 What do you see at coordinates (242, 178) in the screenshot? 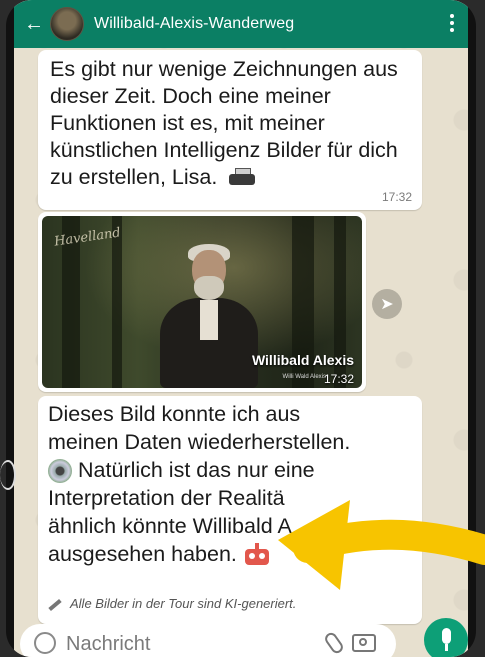
I see `printer-icon` at bounding box center [242, 178].